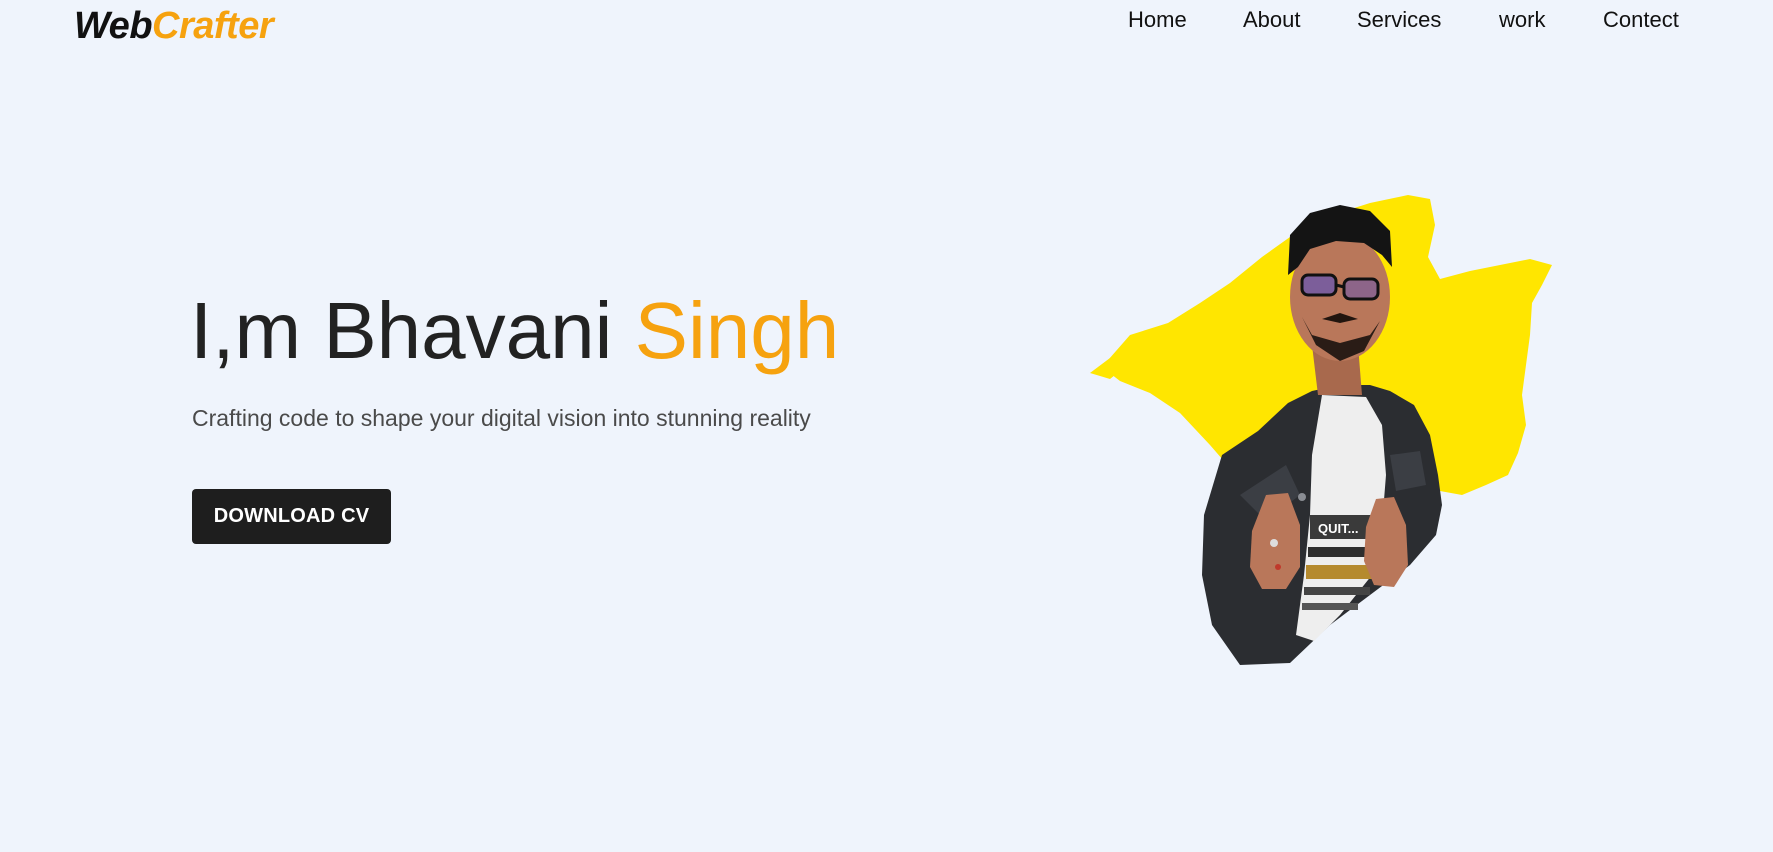 The height and width of the screenshot is (852, 1773). I want to click on glasses-bridge-icon, so click(1340, 286).